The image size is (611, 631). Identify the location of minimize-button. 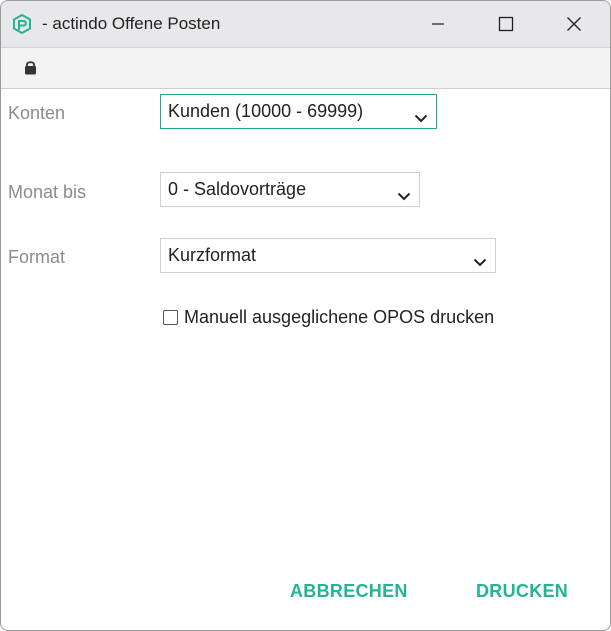
(438, 24).